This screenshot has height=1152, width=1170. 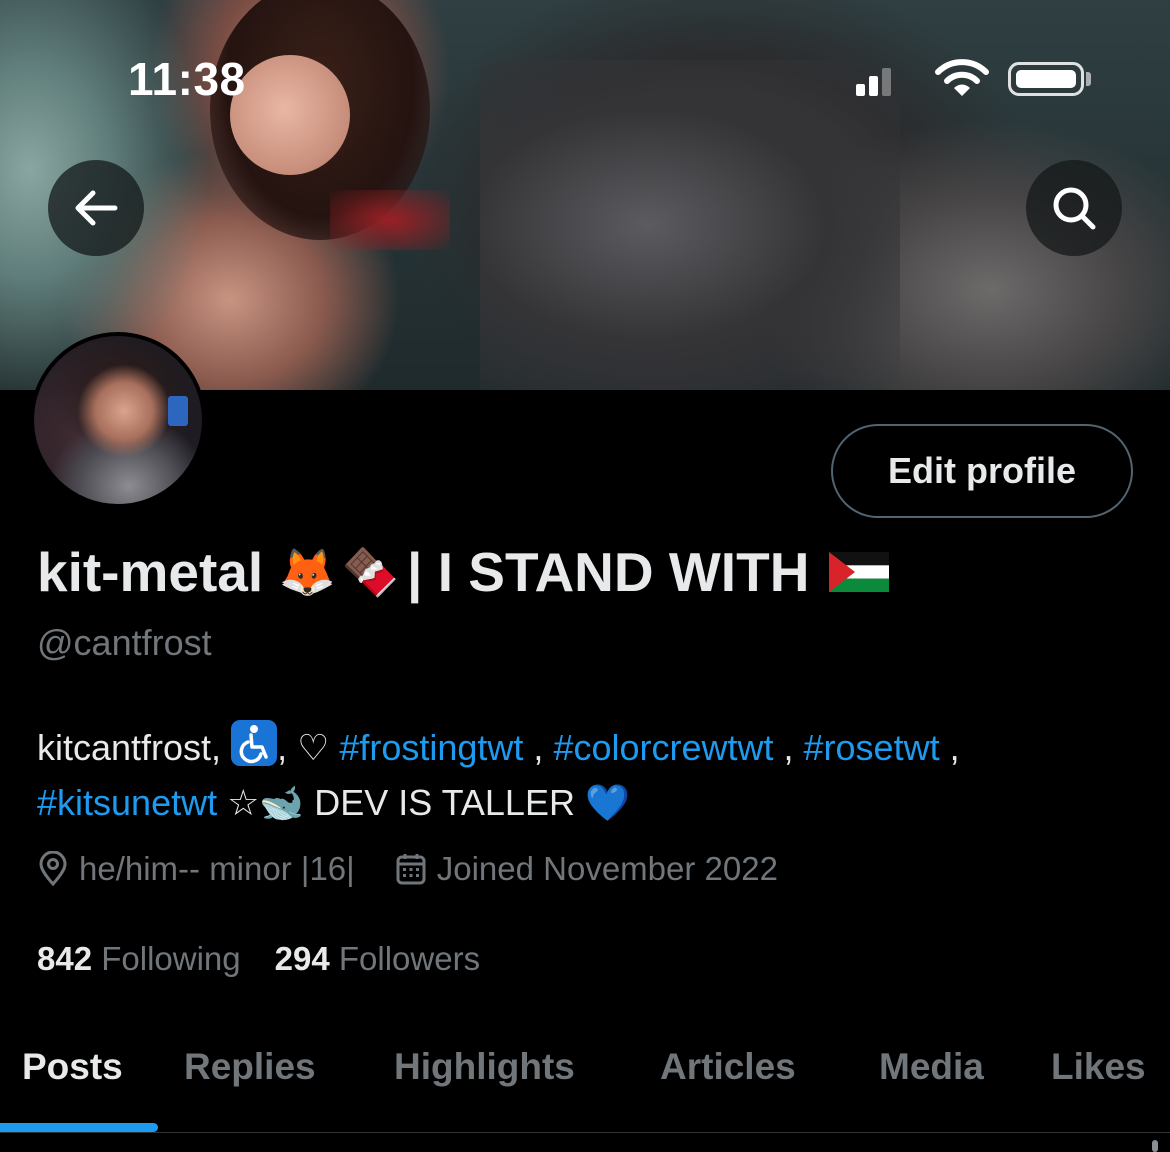 I want to click on profile-meta: he/him-- minor |16| Joined November 2022, so click(x=427, y=869).